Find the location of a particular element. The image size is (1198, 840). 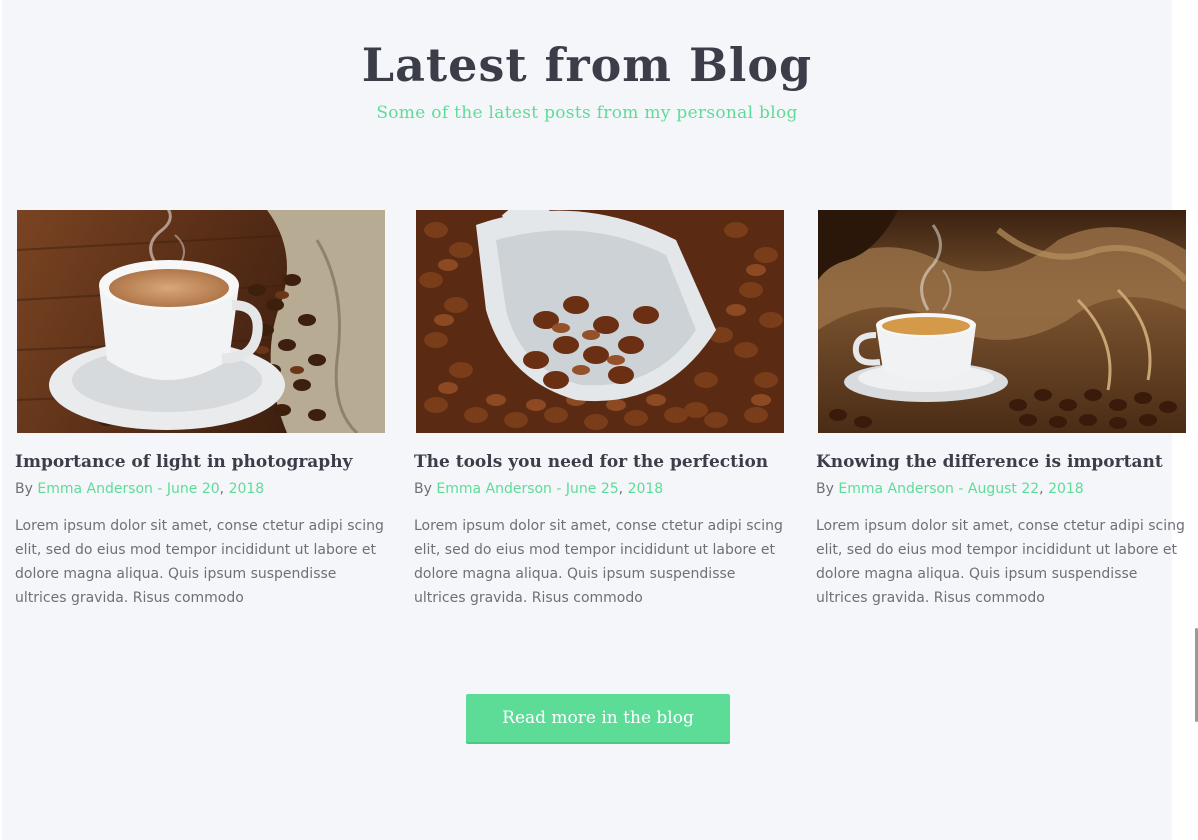

date-link: June 20 is located at coordinates (193, 489).